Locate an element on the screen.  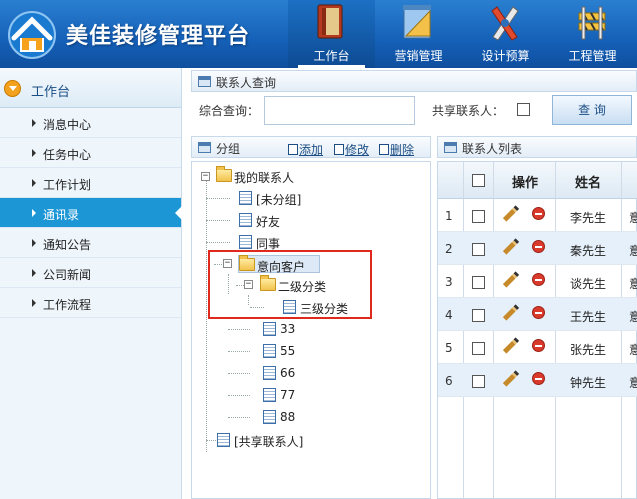
nav-design-budget: 设计预算 is located at coordinates (505, 34).